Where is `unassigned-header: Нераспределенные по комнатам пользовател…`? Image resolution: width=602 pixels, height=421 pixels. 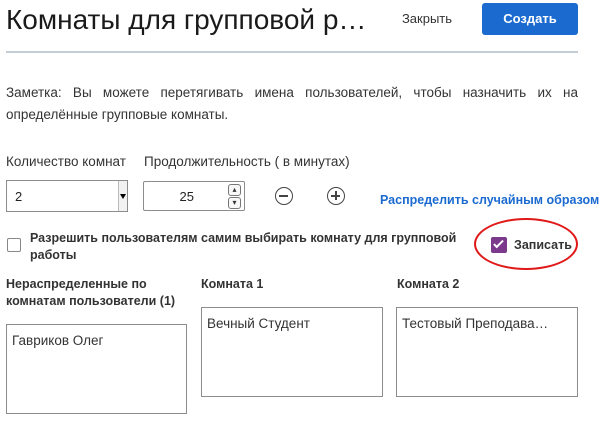
unassigned-header: Нераспределенные по комнатам пользовател… is located at coordinates (91, 292).